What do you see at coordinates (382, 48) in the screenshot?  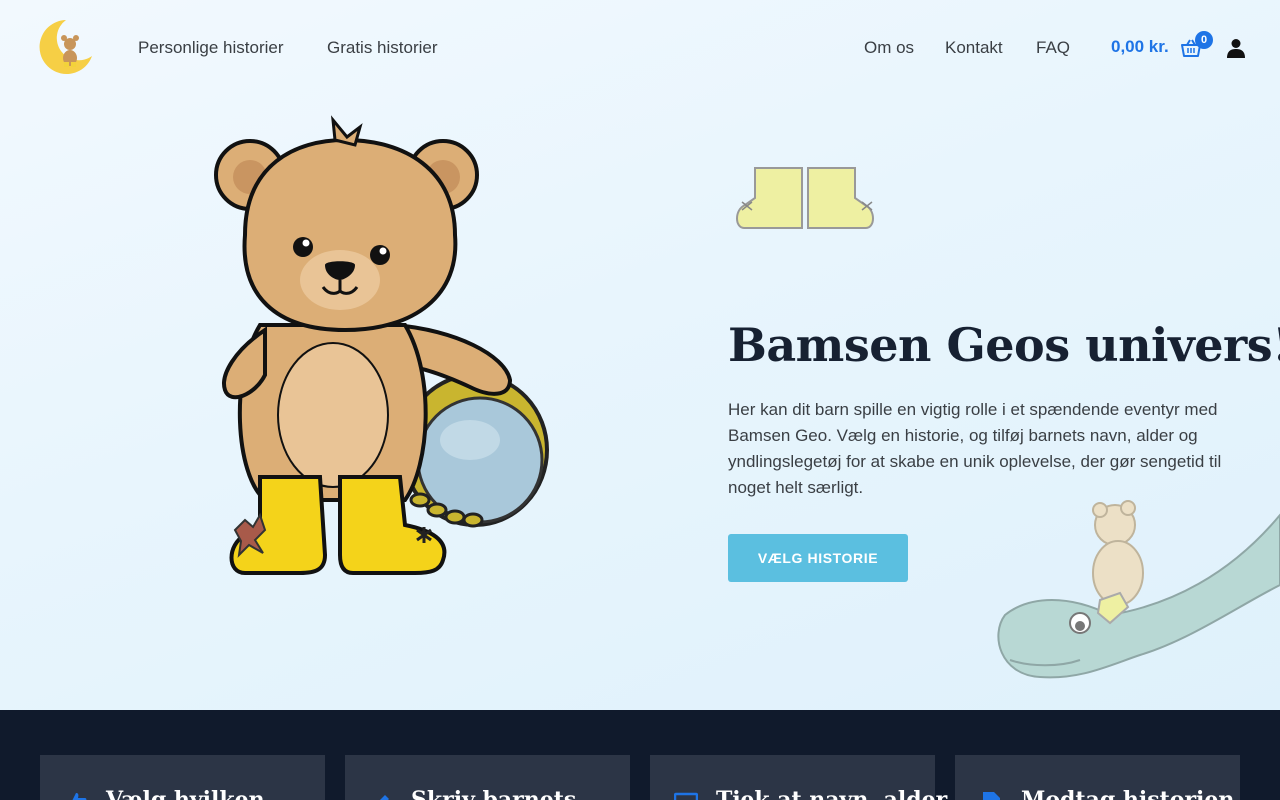 I see `nav-gratis-historier: Gratis historier` at bounding box center [382, 48].